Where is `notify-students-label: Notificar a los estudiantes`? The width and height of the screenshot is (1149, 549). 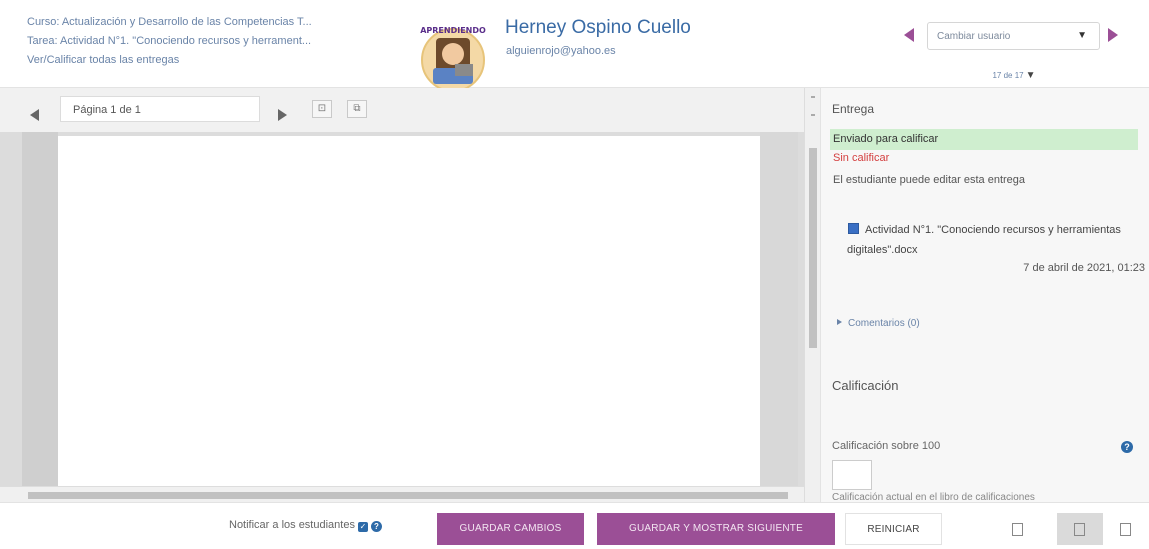
notify-students-label: Notificar a los estudiantes is located at coordinates (292, 525).